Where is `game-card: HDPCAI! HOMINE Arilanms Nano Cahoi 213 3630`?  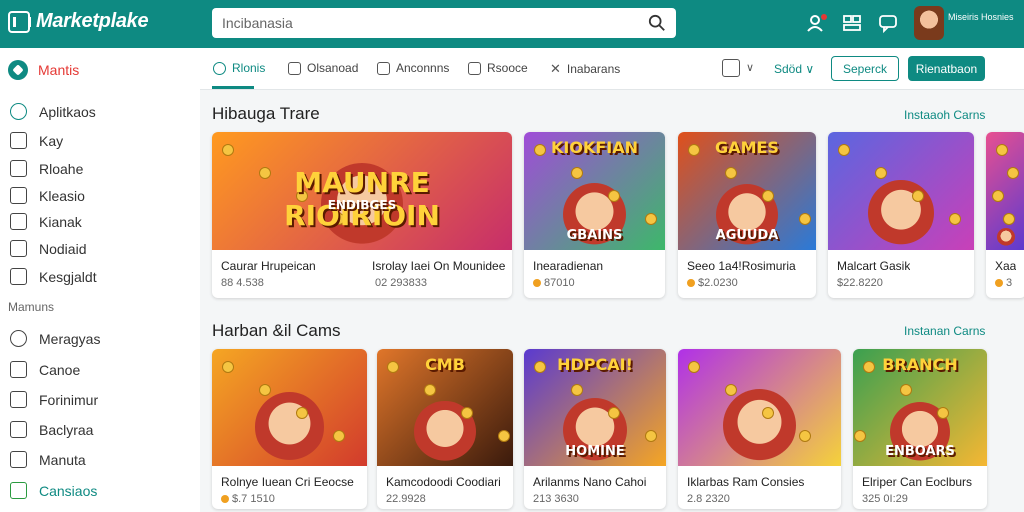 game-card: HDPCAI! HOMINE Arilanms Nano Cahoi 213 3630 is located at coordinates (595, 429).